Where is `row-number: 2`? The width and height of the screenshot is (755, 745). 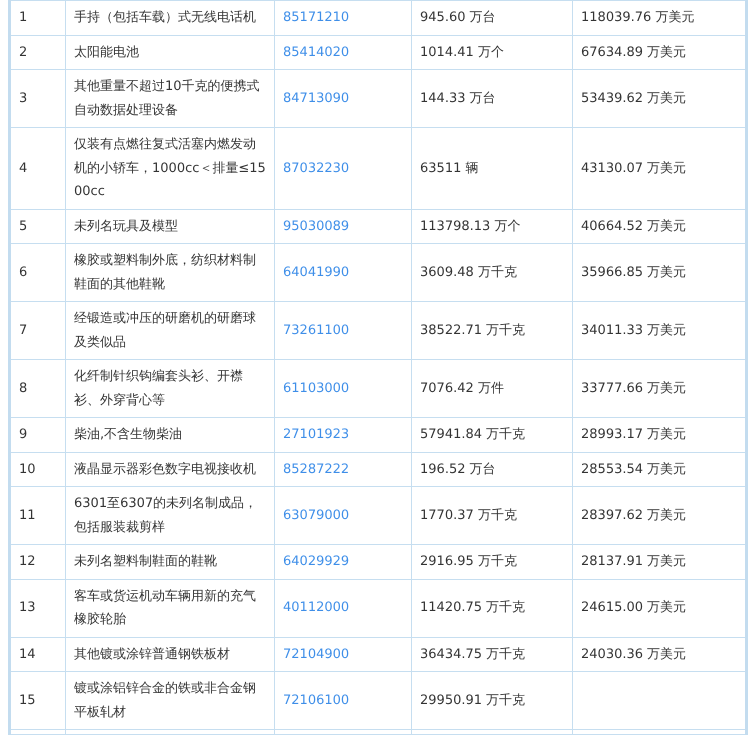
row-number: 2 is located at coordinates (23, 52).